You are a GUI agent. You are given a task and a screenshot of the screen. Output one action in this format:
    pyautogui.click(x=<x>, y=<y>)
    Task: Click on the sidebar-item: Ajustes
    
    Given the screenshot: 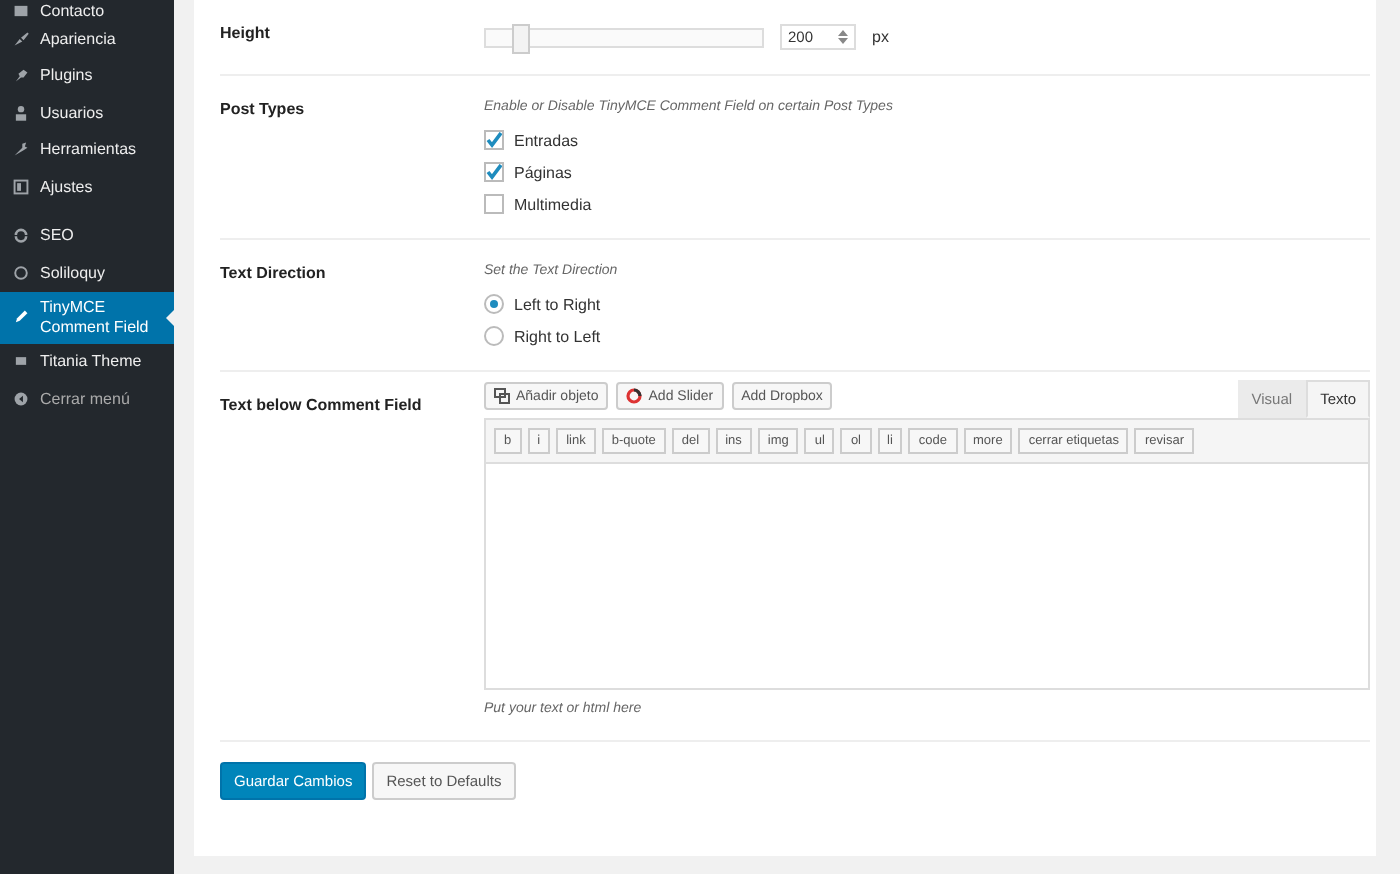 What is the action you would take?
    pyautogui.click(x=87, y=186)
    